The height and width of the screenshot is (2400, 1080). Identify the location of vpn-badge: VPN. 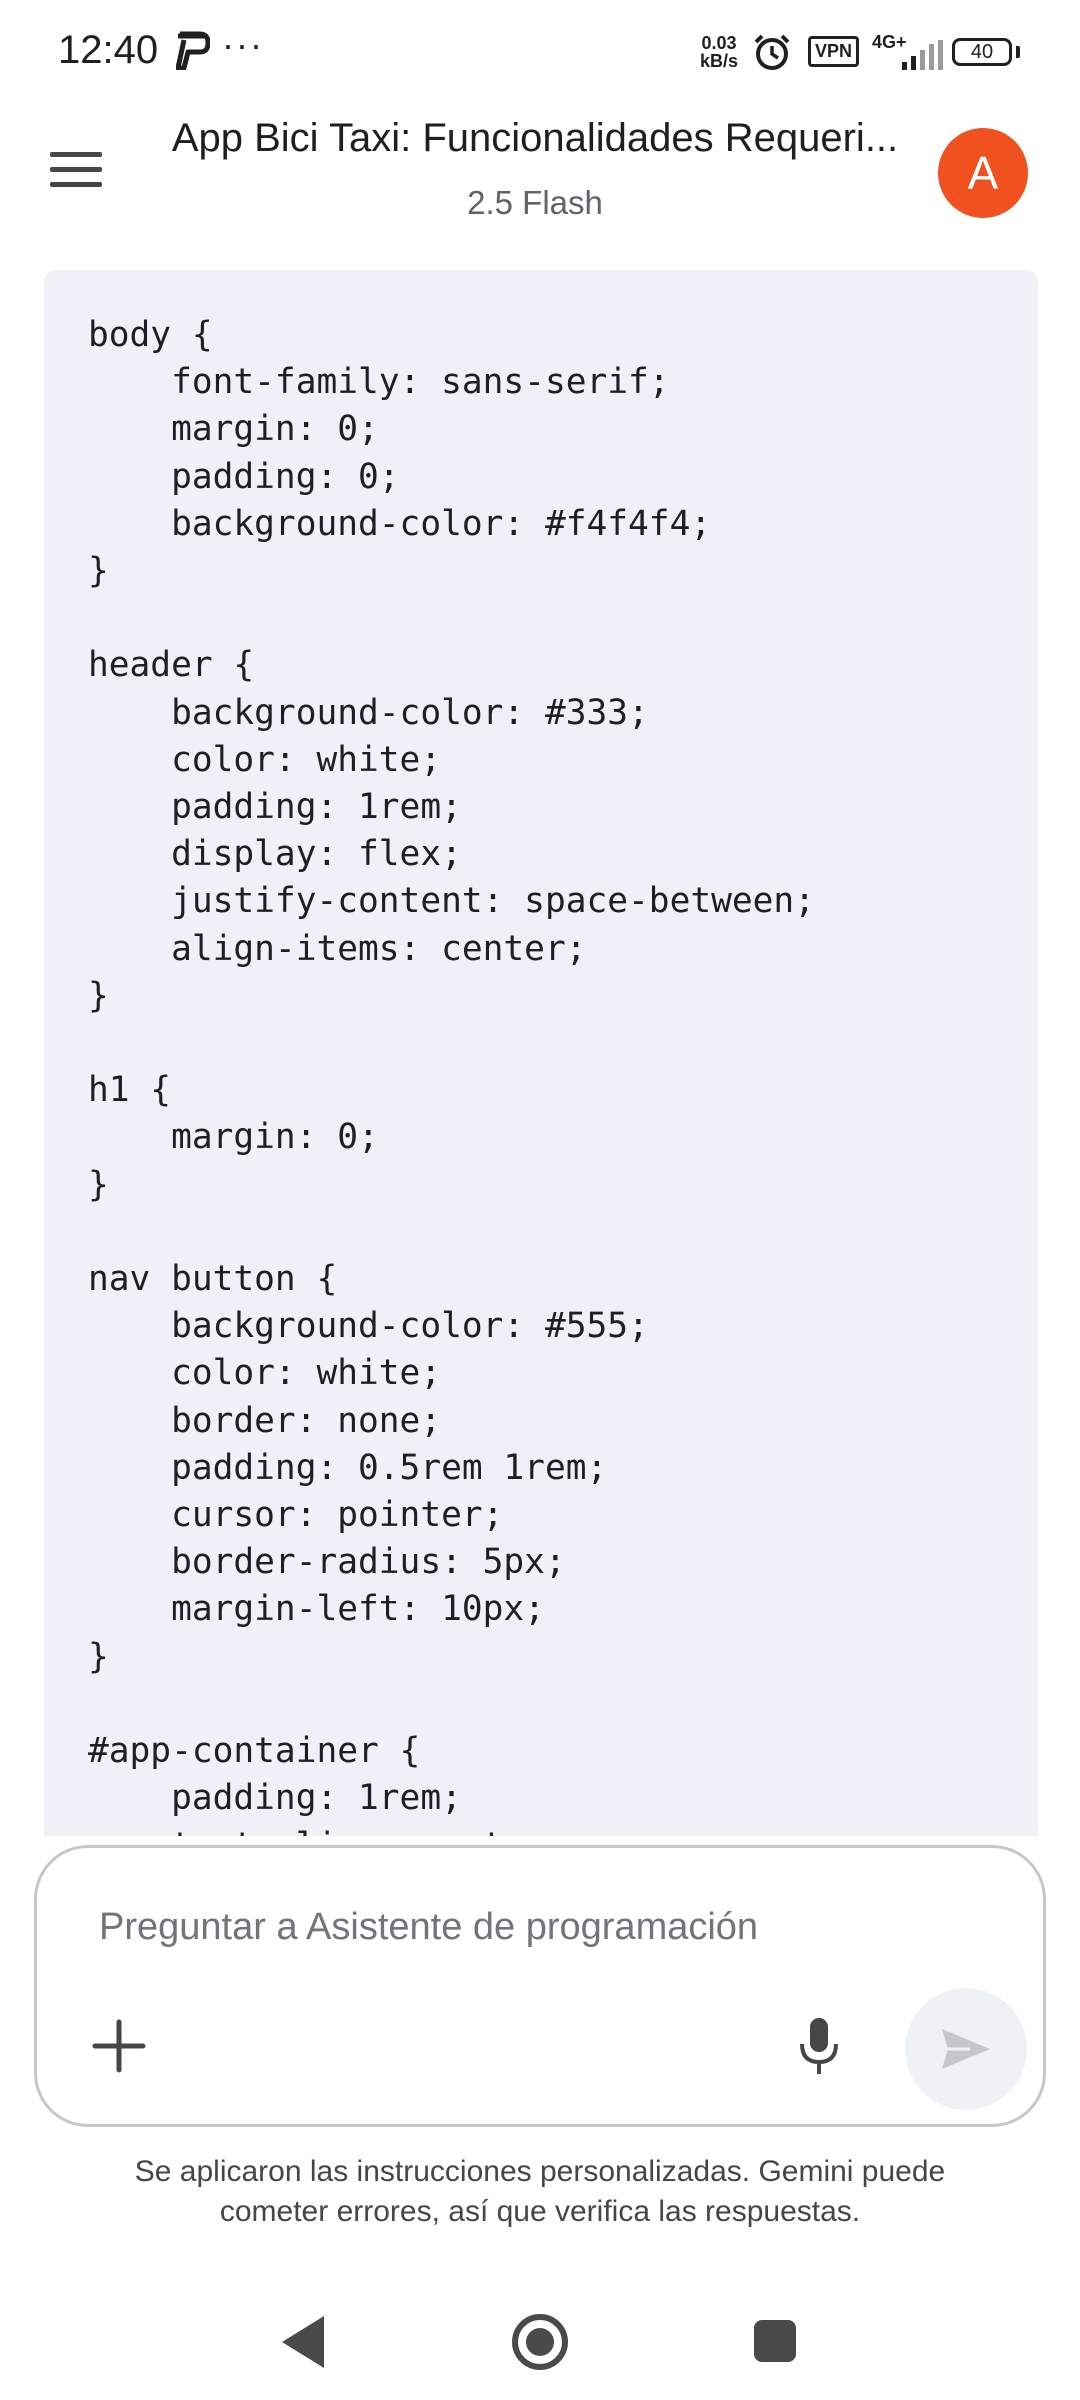
(834, 51).